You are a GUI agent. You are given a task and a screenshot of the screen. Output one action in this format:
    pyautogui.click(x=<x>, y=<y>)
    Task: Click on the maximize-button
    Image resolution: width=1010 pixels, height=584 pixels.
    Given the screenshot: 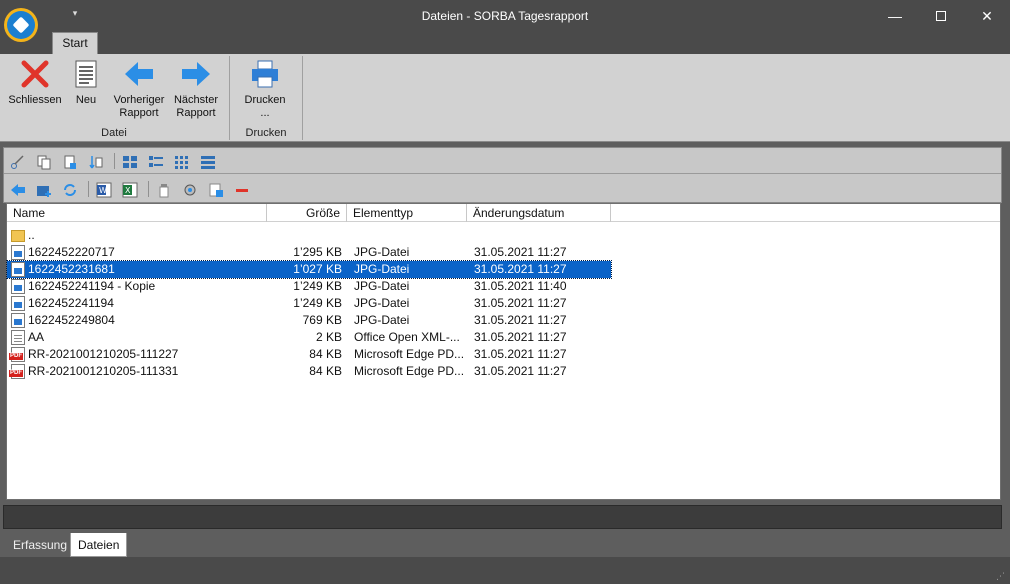 What is the action you would take?
    pyautogui.click(x=941, y=16)
    